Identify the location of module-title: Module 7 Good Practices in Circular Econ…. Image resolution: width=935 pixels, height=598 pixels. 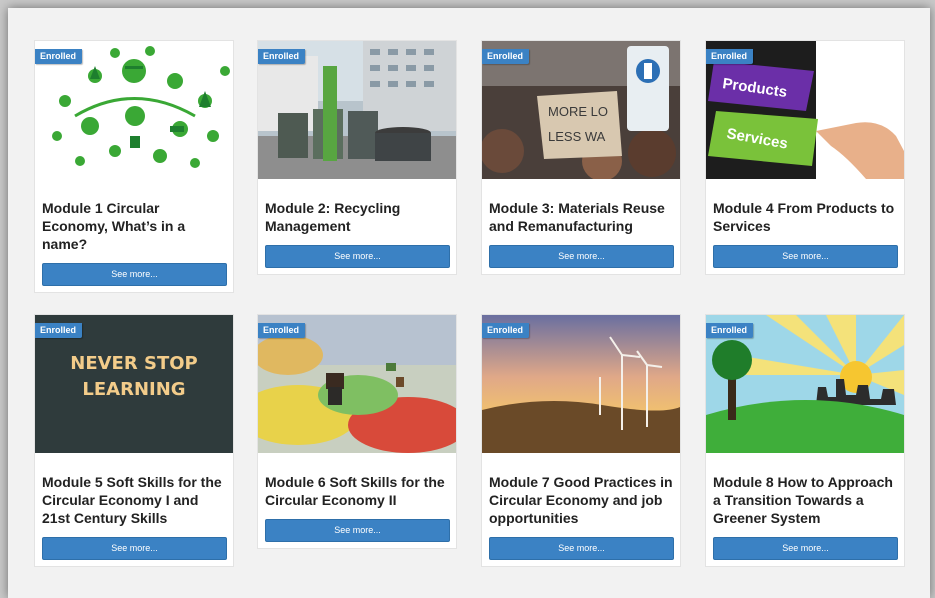
(581, 500).